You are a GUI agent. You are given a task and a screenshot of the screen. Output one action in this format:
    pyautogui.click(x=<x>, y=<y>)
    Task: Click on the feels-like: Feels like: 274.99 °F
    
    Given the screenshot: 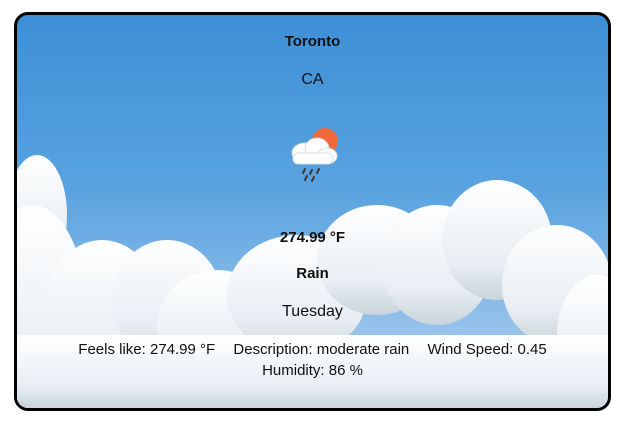 What is the action you would take?
    pyautogui.click(x=147, y=349)
    